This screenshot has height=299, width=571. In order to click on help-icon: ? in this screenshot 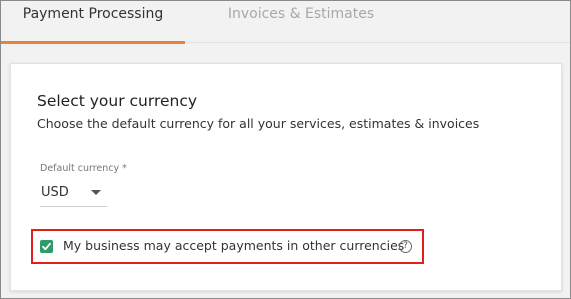, I will do `click(405, 246)`.